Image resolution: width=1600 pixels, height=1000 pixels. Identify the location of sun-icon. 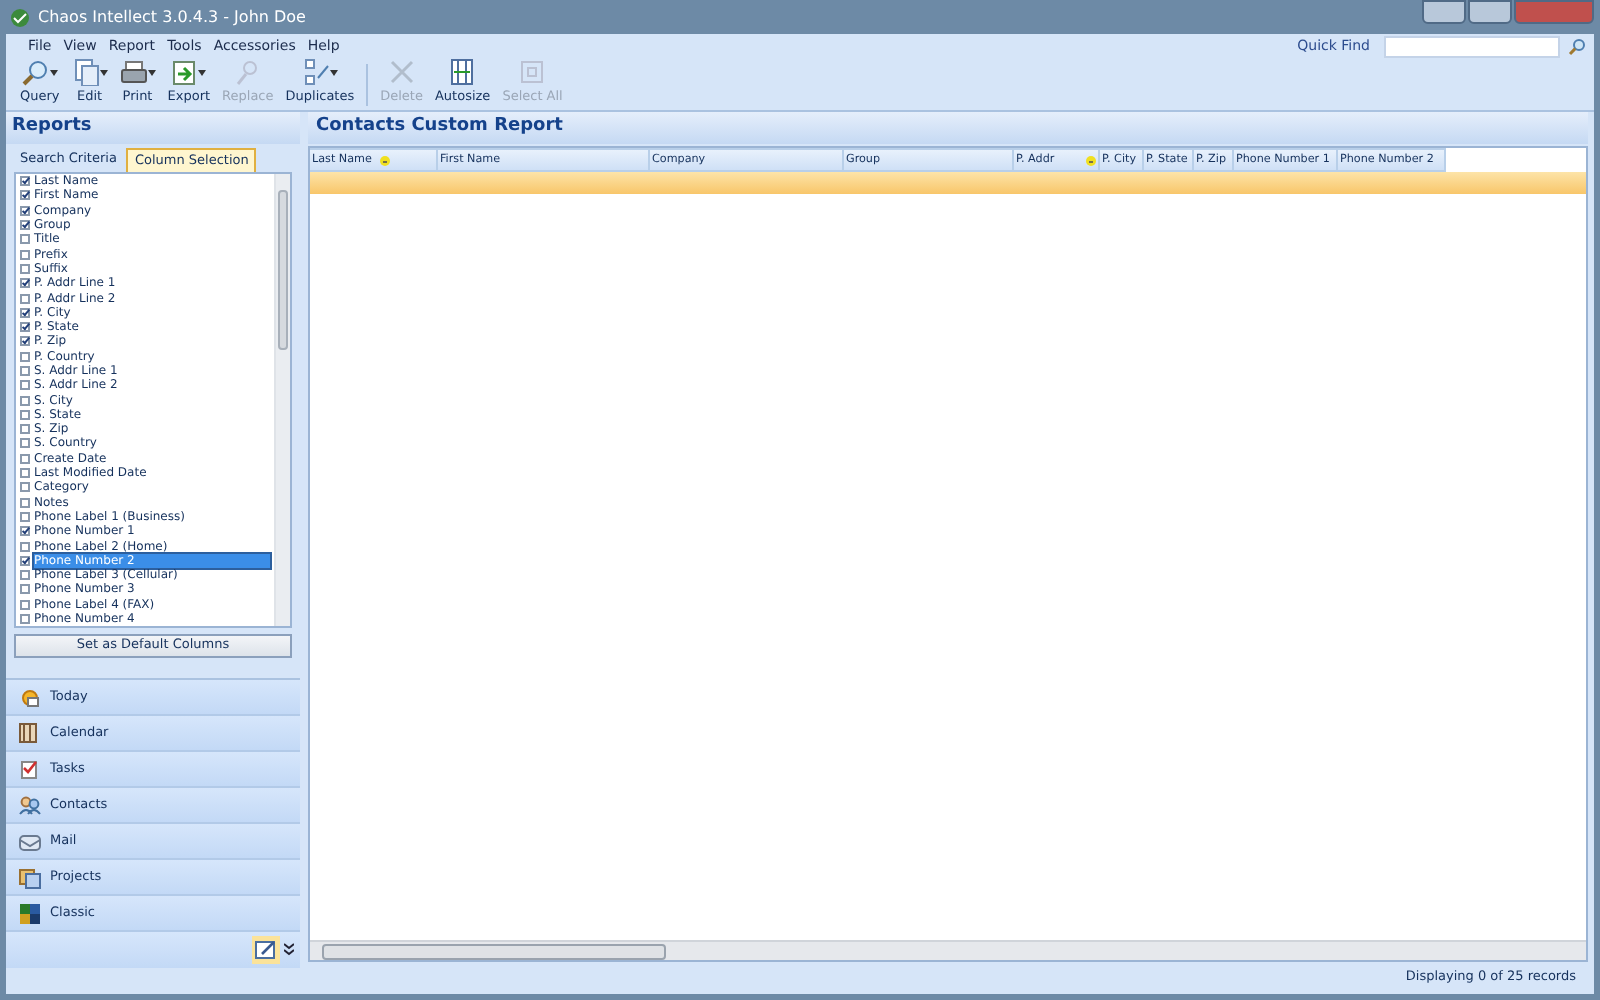
(30, 697).